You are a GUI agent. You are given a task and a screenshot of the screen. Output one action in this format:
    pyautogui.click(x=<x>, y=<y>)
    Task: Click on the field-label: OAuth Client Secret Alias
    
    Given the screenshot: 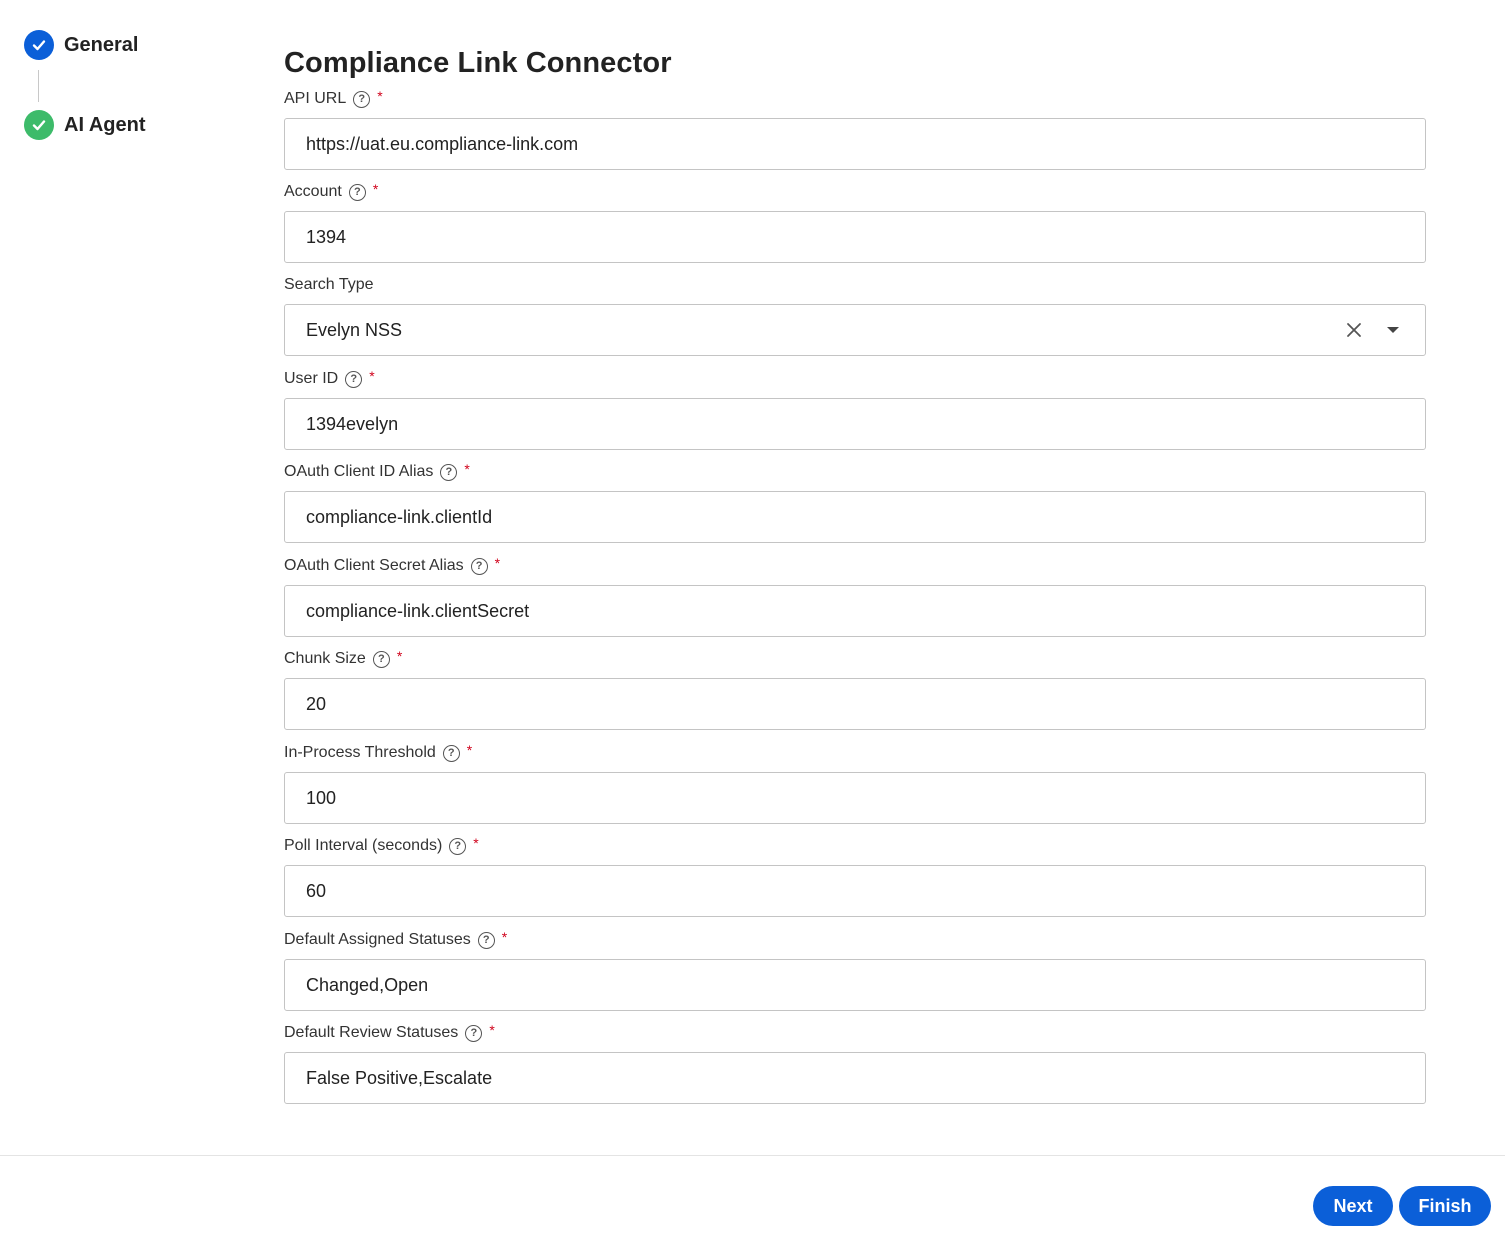 What is the action you would take?
    pyautogui.click(x=374, y=565)
    